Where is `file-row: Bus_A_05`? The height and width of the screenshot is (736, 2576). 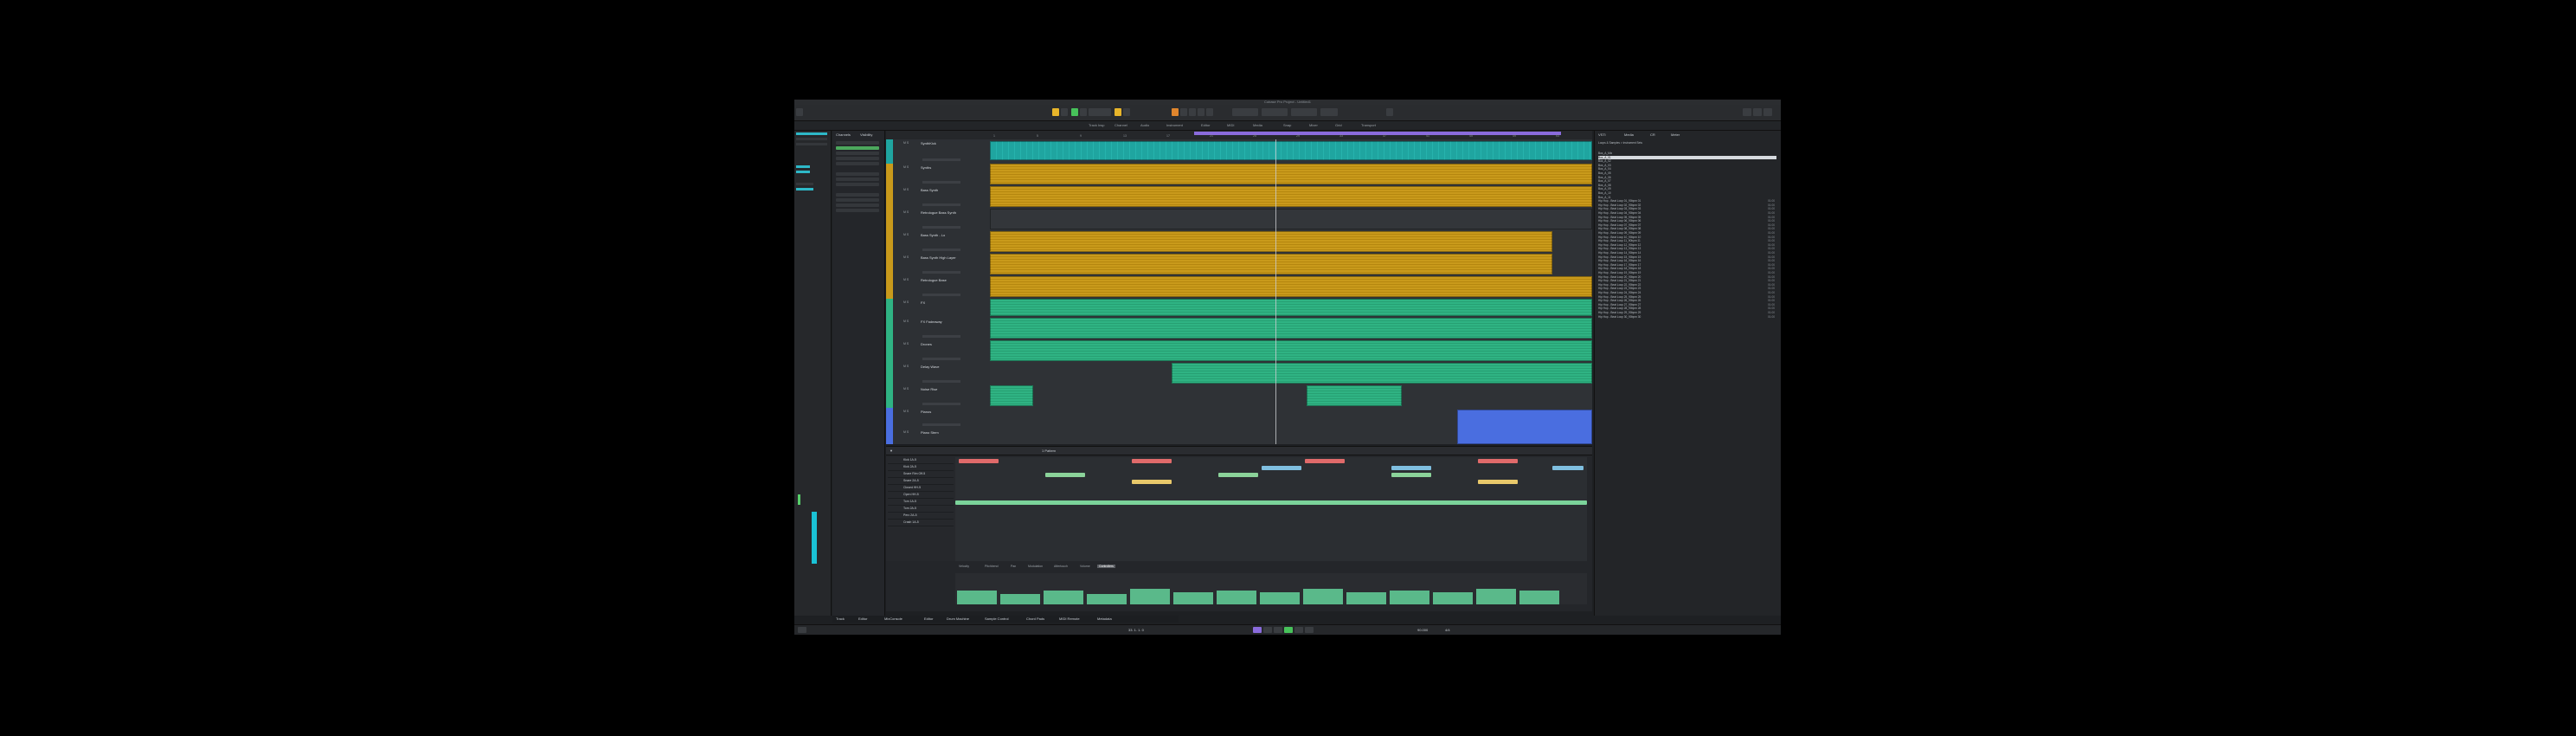 file-row: Bus_A_05 is located at coordinates (1687, 173).